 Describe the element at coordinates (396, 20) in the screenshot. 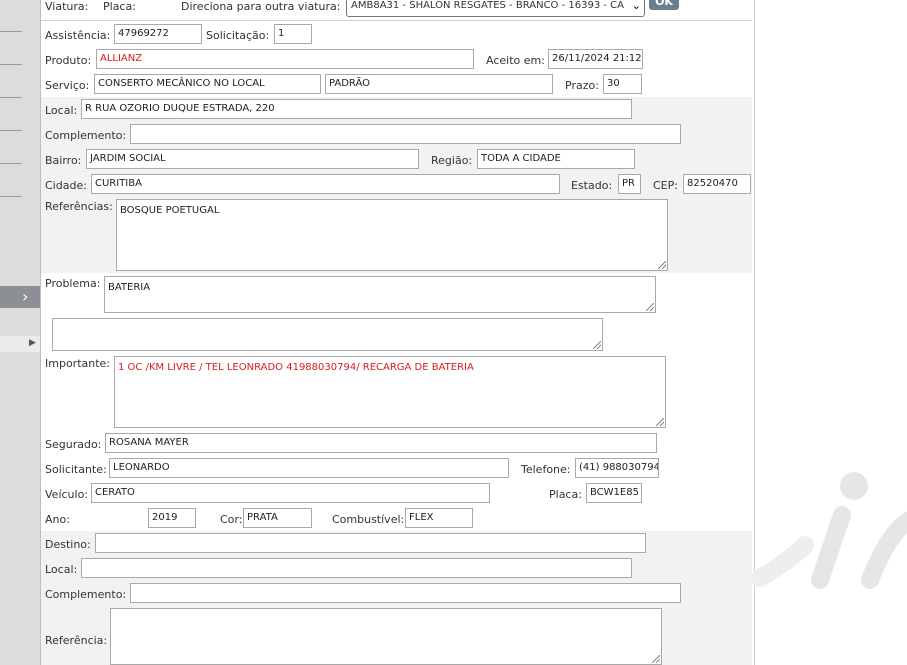

I see `header-divider` at that location.